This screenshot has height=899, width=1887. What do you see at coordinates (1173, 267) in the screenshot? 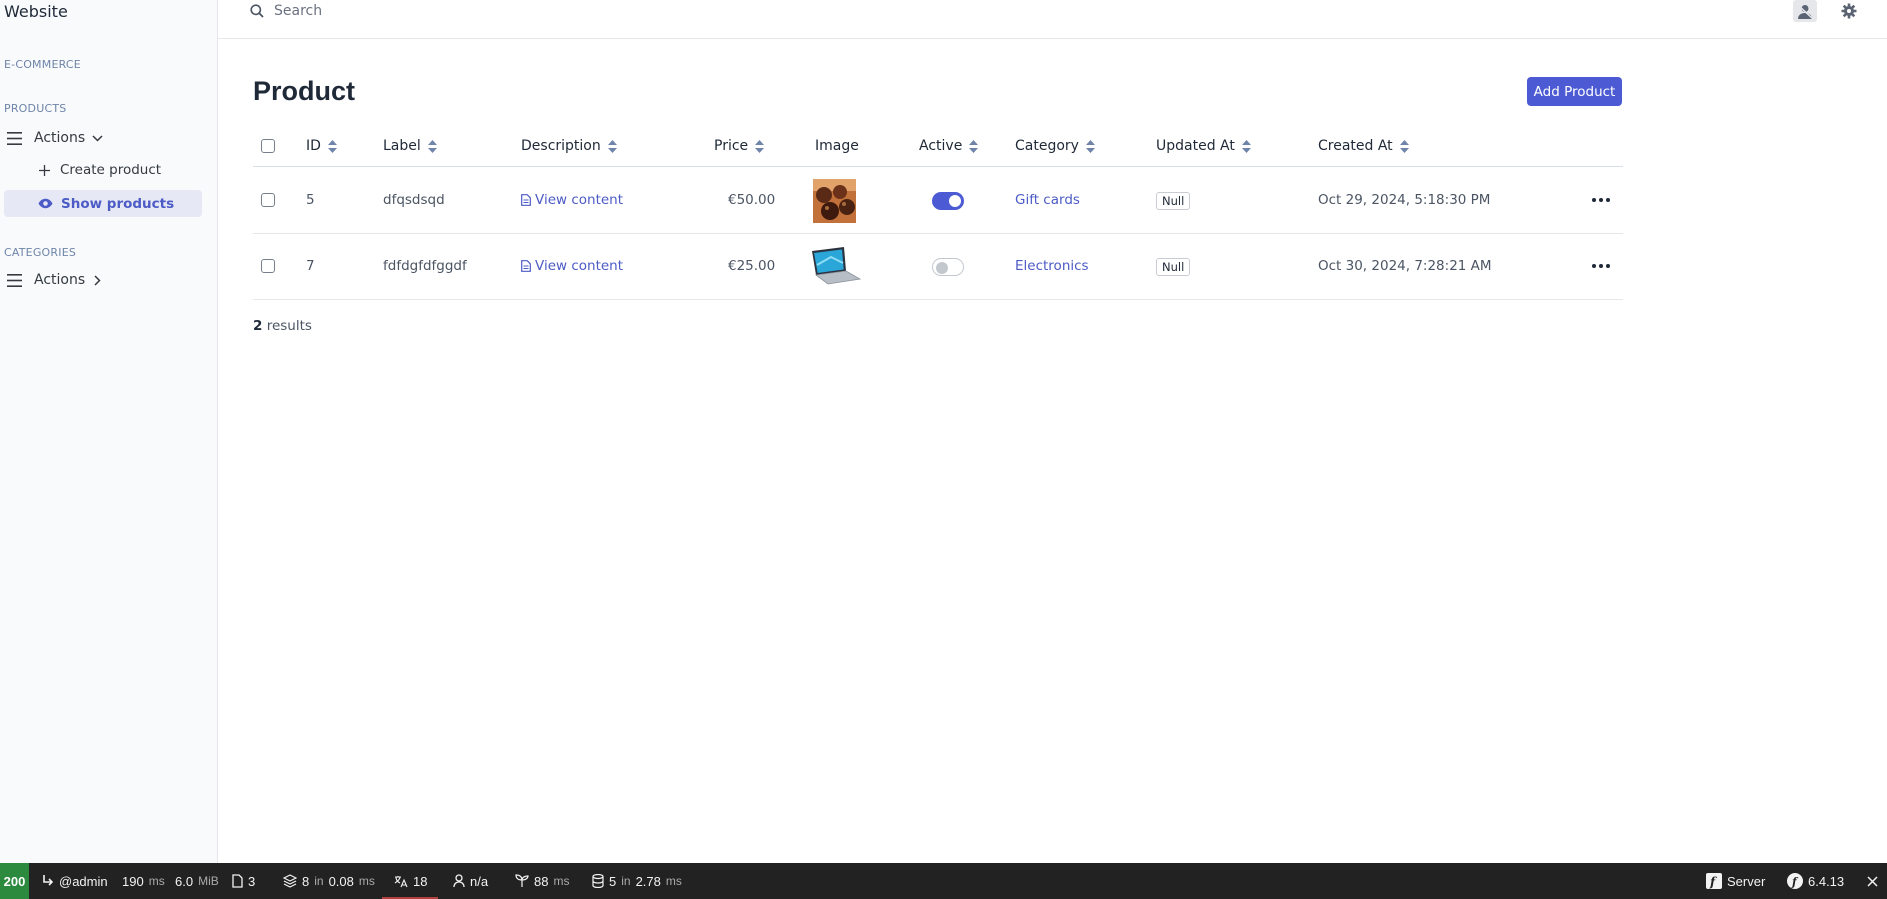
I see `null-badge: Null` at bounding box center [1173, 267].